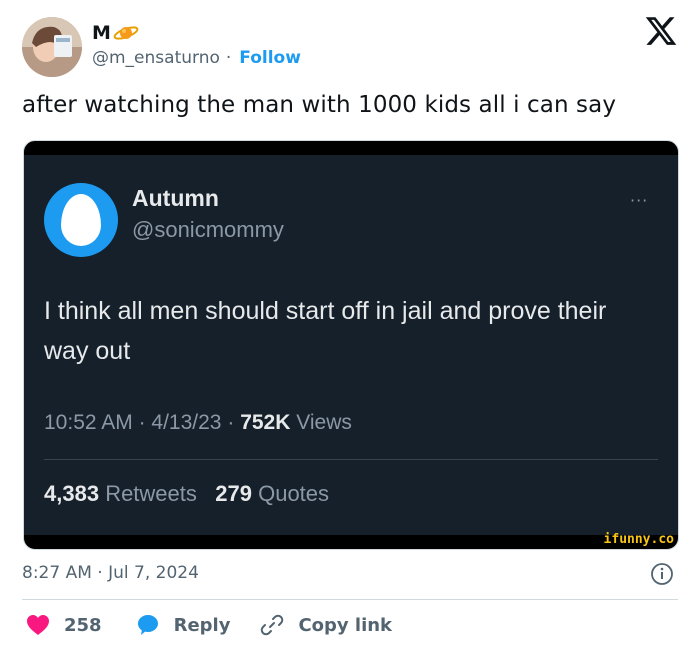 The width and height of the screenshot is (700, 653). I want to click on author-avatar, so click(52, 47).